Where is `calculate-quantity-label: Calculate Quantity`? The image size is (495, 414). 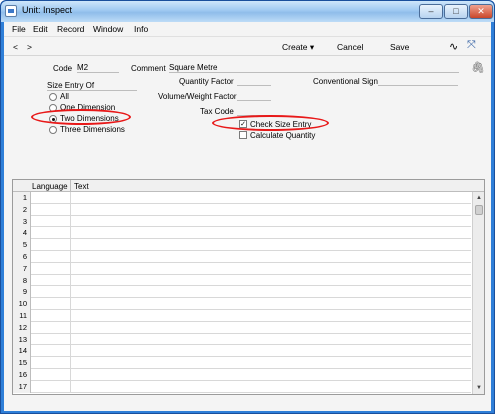
calculate-quantity-label: Calculate Quantity is located at coordinates (283, 135).